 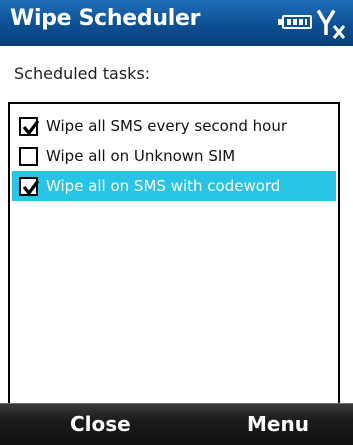 What do you see at coordinates (105, 18) in the screenshot?
I see `window-title: Wipe Scheduler` at bounding box center [105, 18].